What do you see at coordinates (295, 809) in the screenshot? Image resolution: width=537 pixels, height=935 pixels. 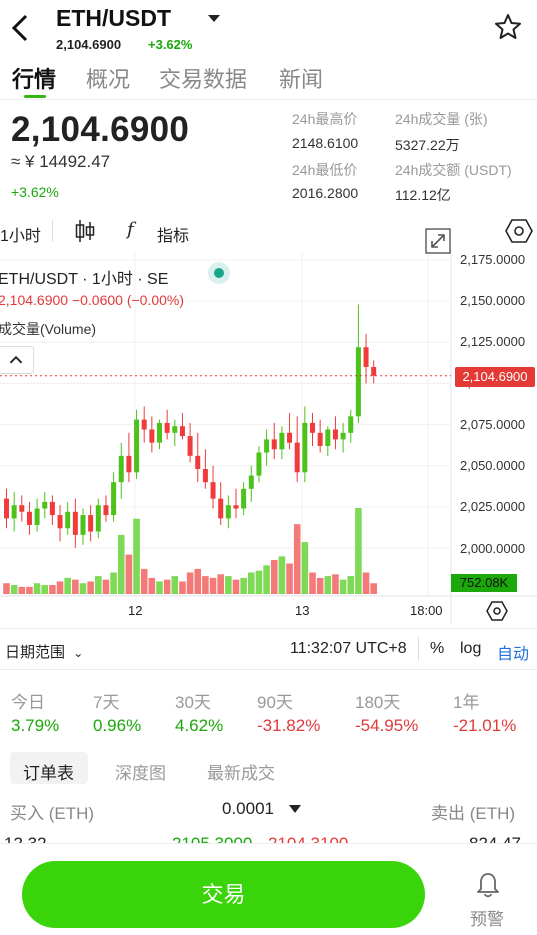 I see `step-dropdown-caret-icon` at bounding box center [295, 809].